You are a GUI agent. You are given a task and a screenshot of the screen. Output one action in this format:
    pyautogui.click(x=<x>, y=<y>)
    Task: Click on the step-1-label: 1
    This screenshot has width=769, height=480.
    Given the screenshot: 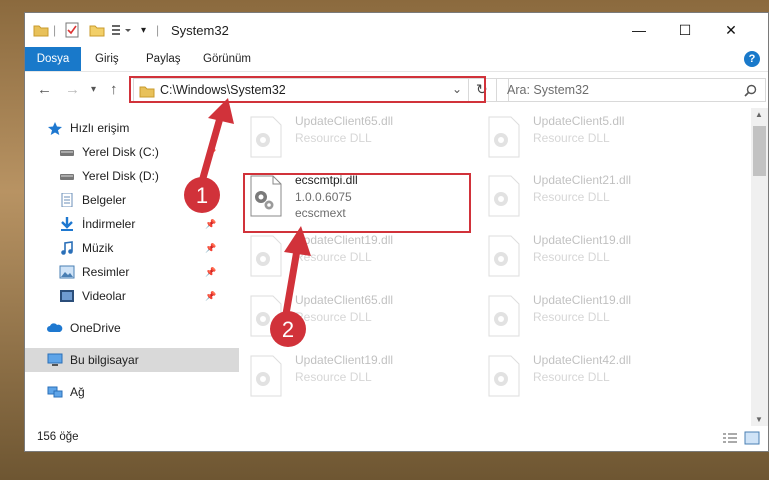 What is the action you would take?
    pyautogui.click(x=202, y=195)
    